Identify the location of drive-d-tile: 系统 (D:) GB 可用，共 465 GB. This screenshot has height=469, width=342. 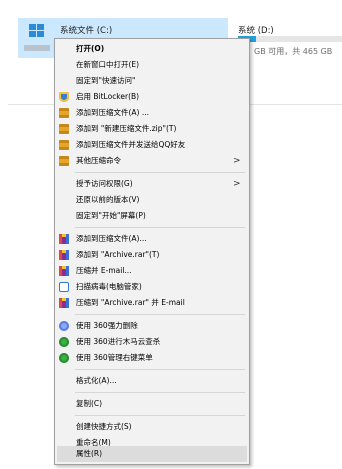
(290, 38).